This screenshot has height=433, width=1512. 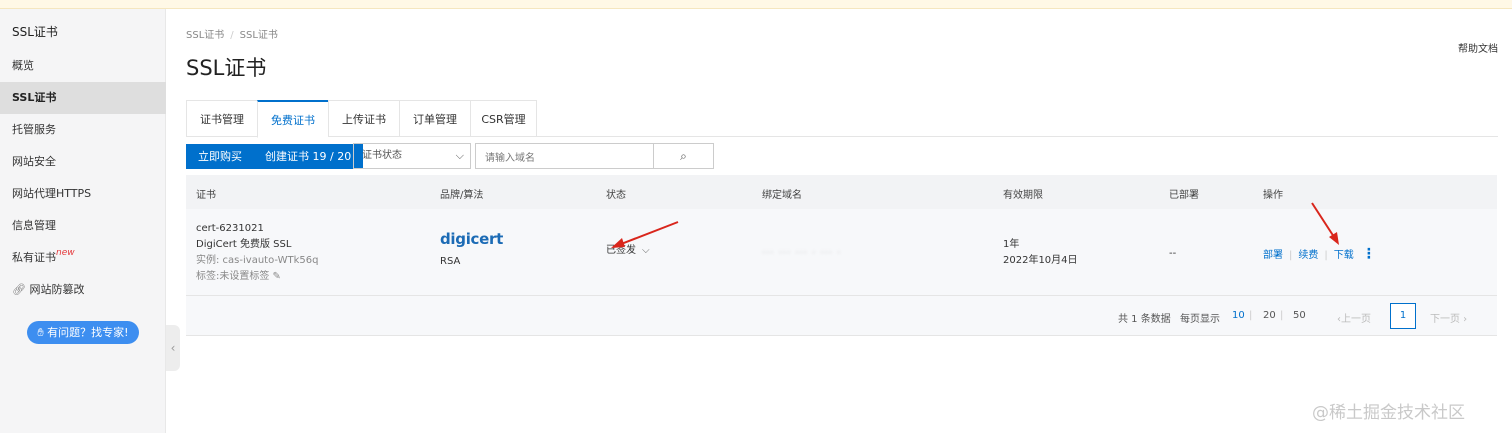 What do you see at coordinates (841, 192) in the screenshot?
I see `table-header: 证书 品牌/算法 状态 绑定域名 有效期限 已部署 操作` at bounding box center [841, 192].